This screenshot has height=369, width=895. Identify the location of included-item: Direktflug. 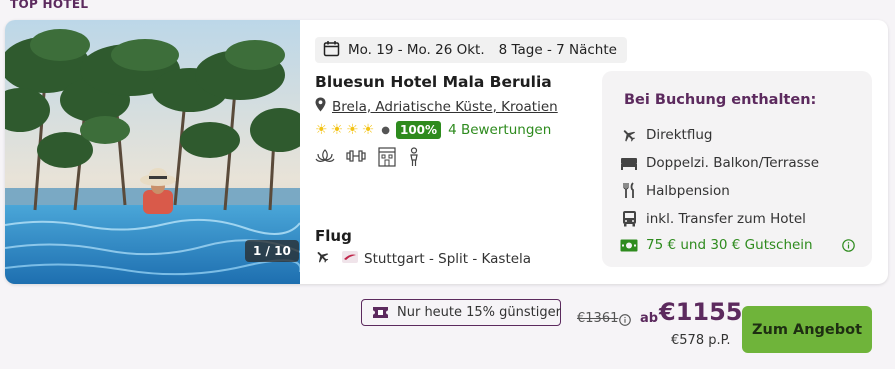
(666, 135).